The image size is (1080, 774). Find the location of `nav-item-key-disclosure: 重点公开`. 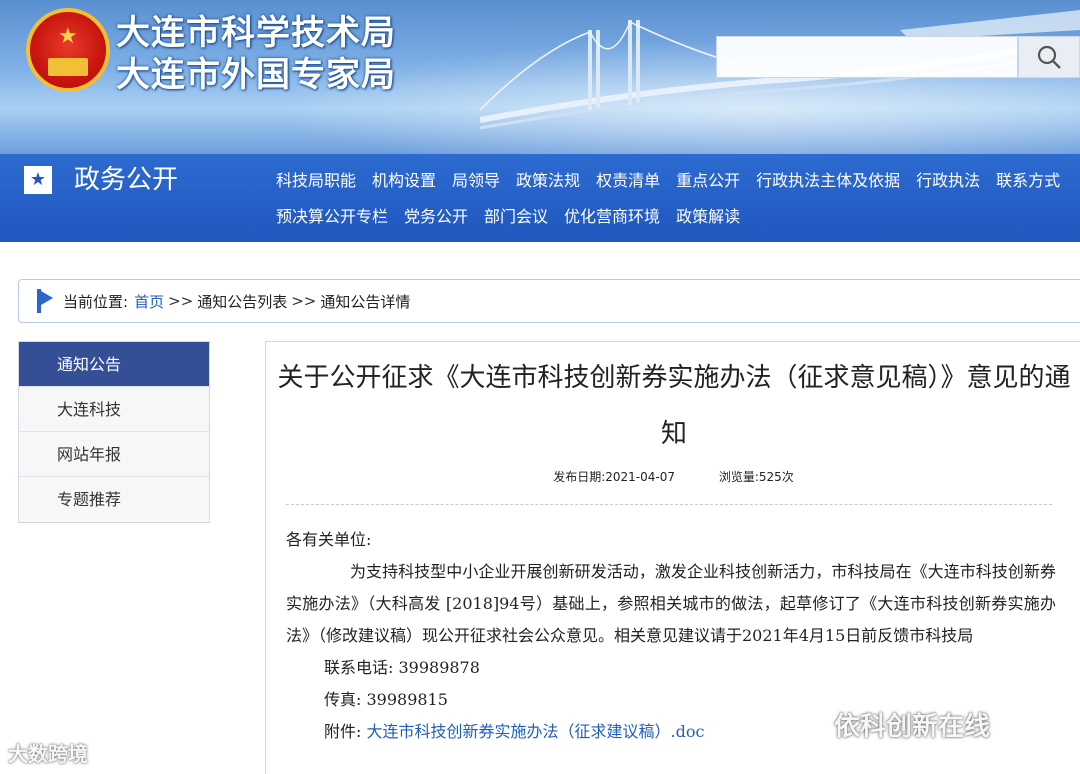

nav-item-key-disclosure: 重点公开 is located at coordinates (708, 181).